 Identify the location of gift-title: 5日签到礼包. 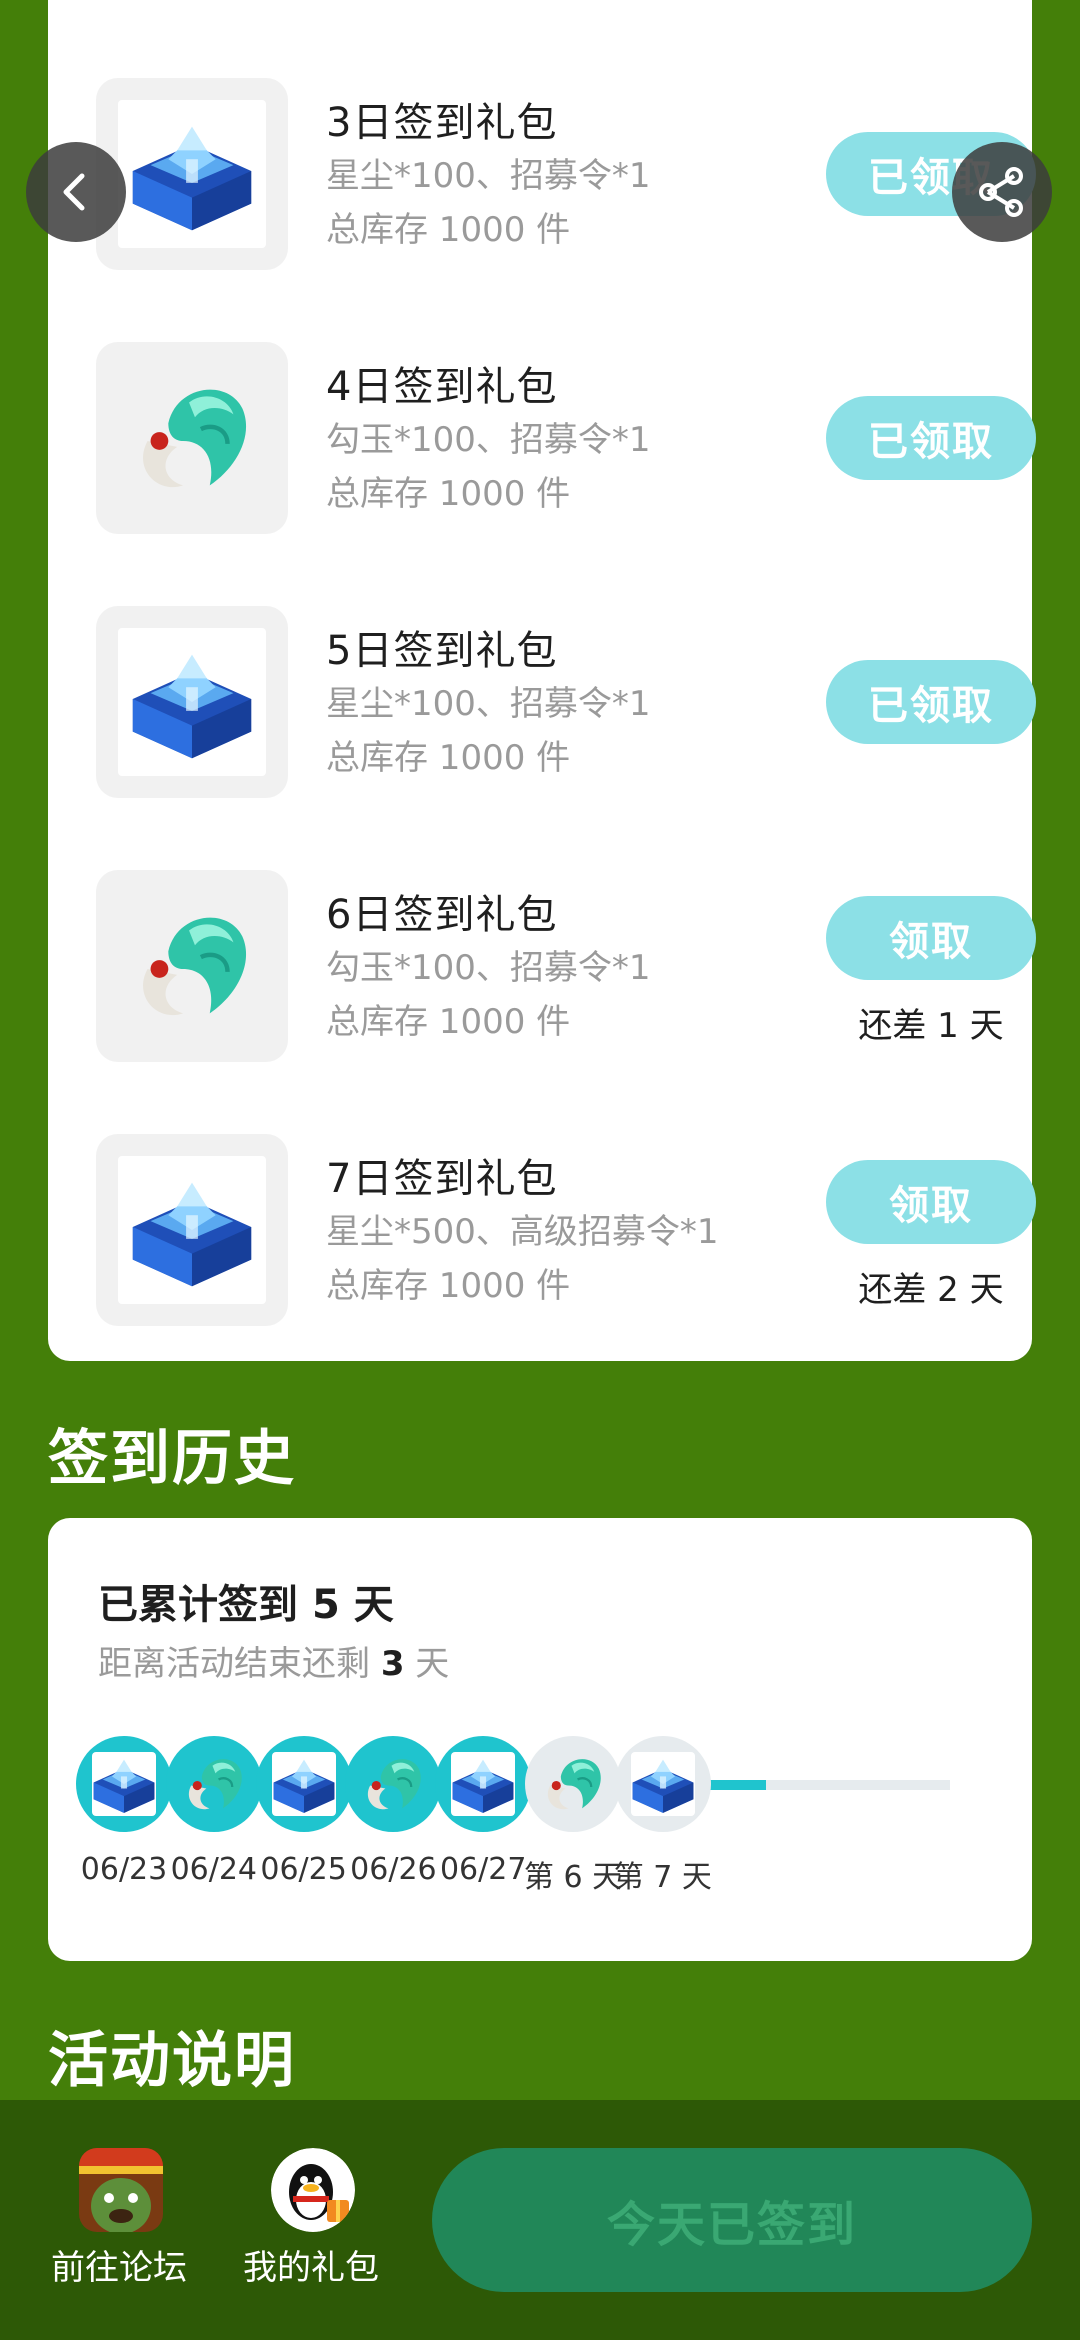
(442, 651).